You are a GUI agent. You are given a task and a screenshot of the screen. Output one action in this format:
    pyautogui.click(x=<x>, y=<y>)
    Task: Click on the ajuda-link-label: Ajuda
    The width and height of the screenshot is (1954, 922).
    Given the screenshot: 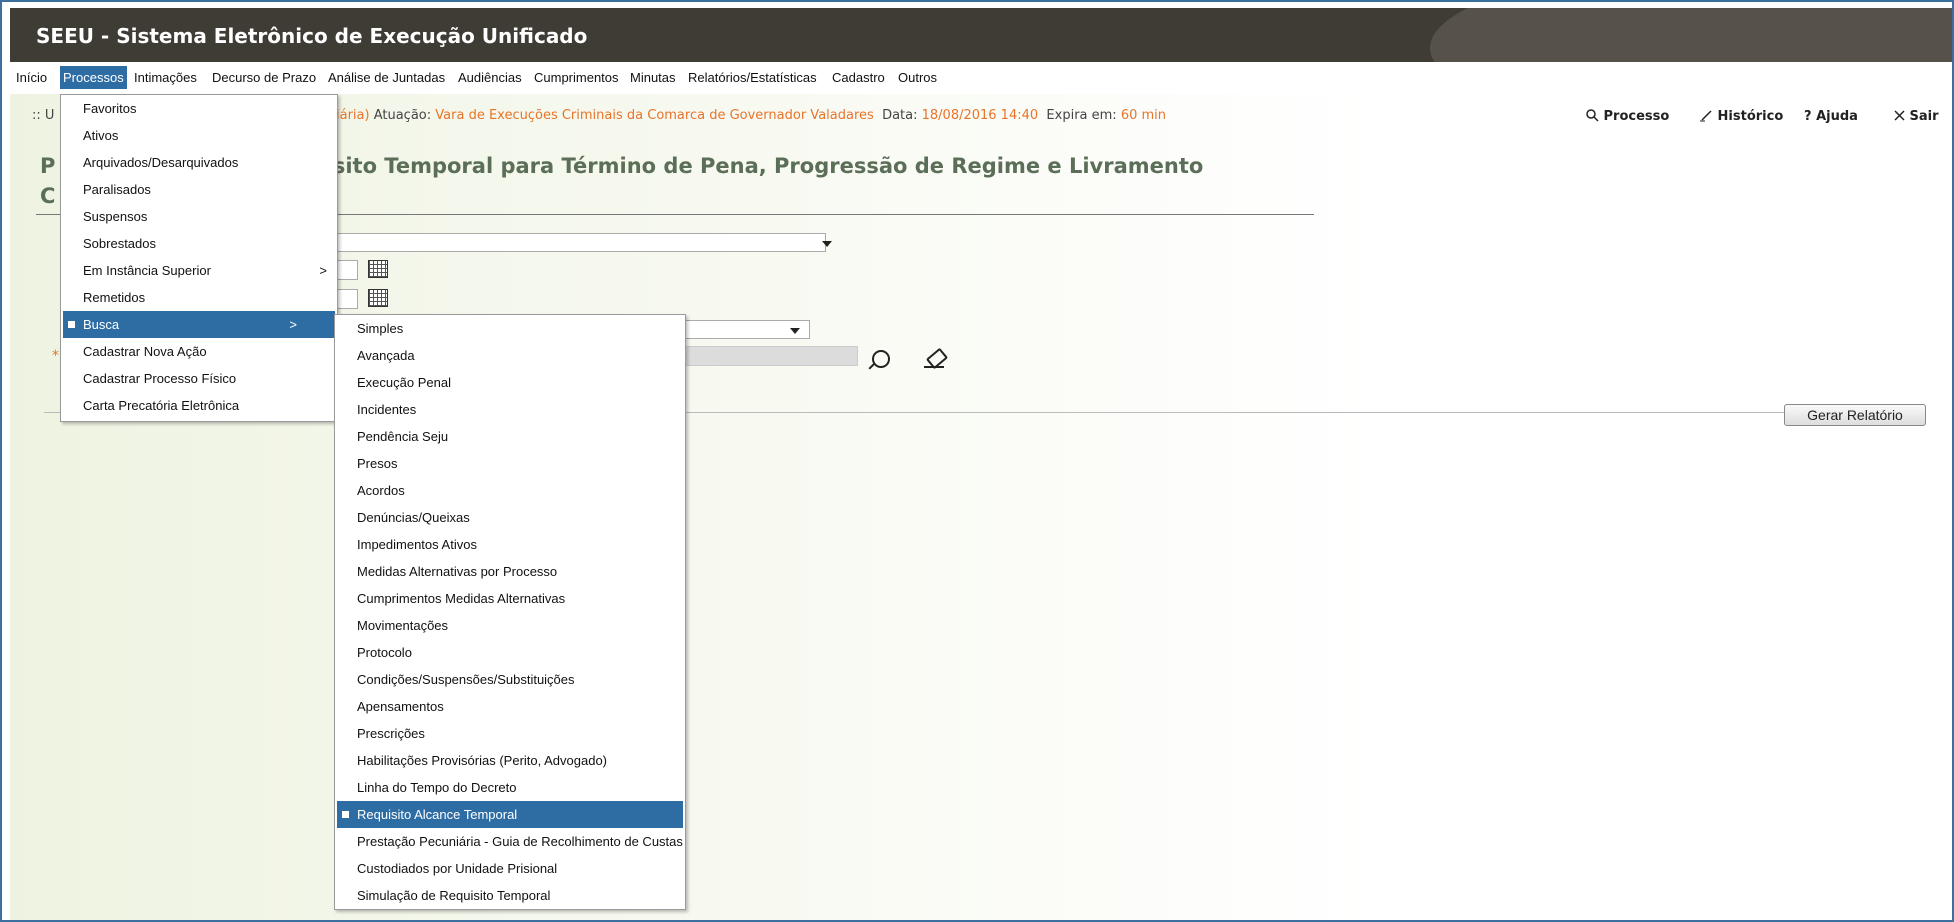 What is the action you would take?
    pyautogui.click(x=1837, y=116)
    